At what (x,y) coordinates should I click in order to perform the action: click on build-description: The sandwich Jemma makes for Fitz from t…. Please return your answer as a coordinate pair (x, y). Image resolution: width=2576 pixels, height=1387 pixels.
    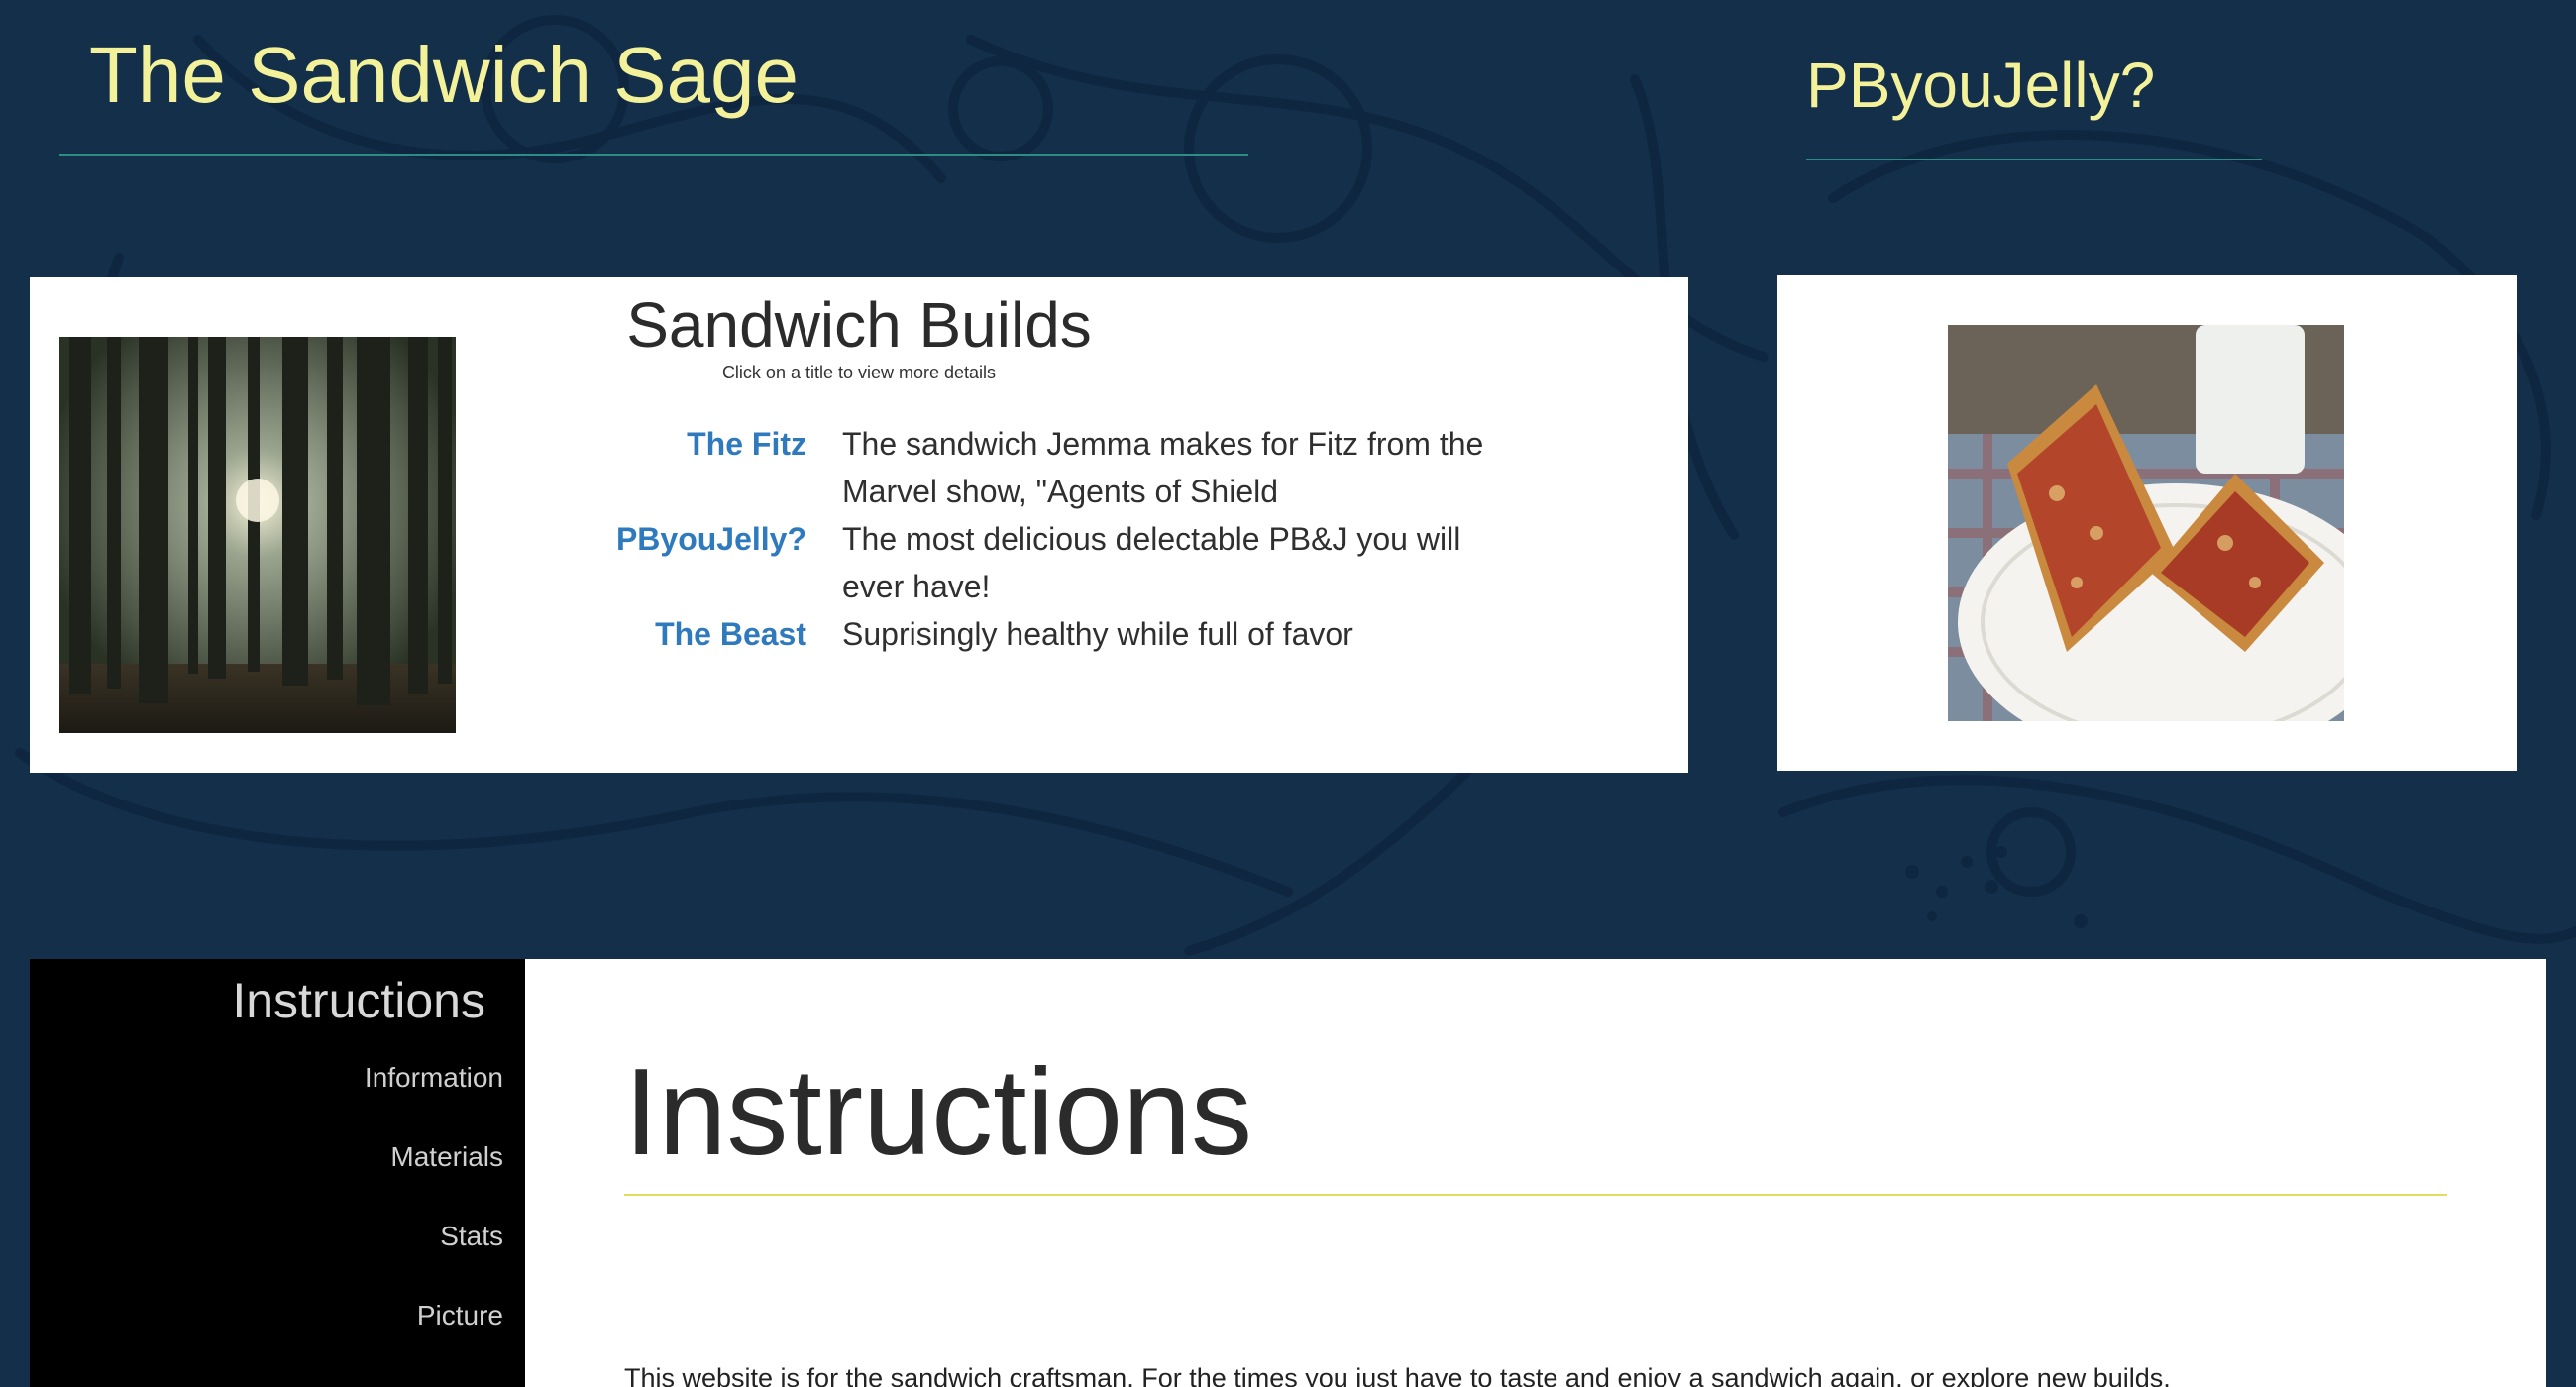
    Looking at the image, I should click on (1163, 467).